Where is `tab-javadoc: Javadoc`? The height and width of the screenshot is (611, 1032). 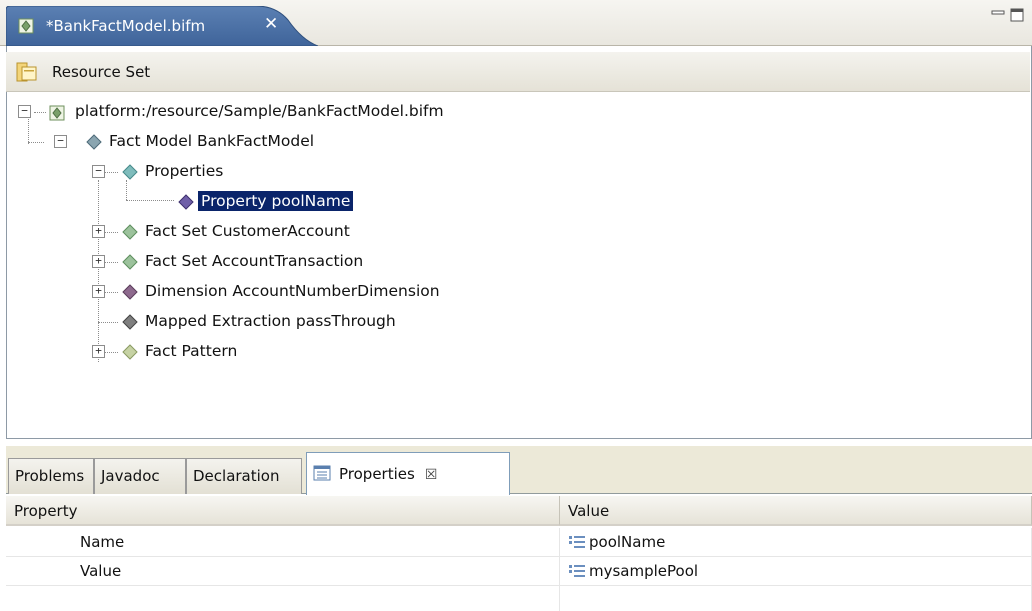
tab-javadoc: Javadoc is located at coordinates (140, 476).